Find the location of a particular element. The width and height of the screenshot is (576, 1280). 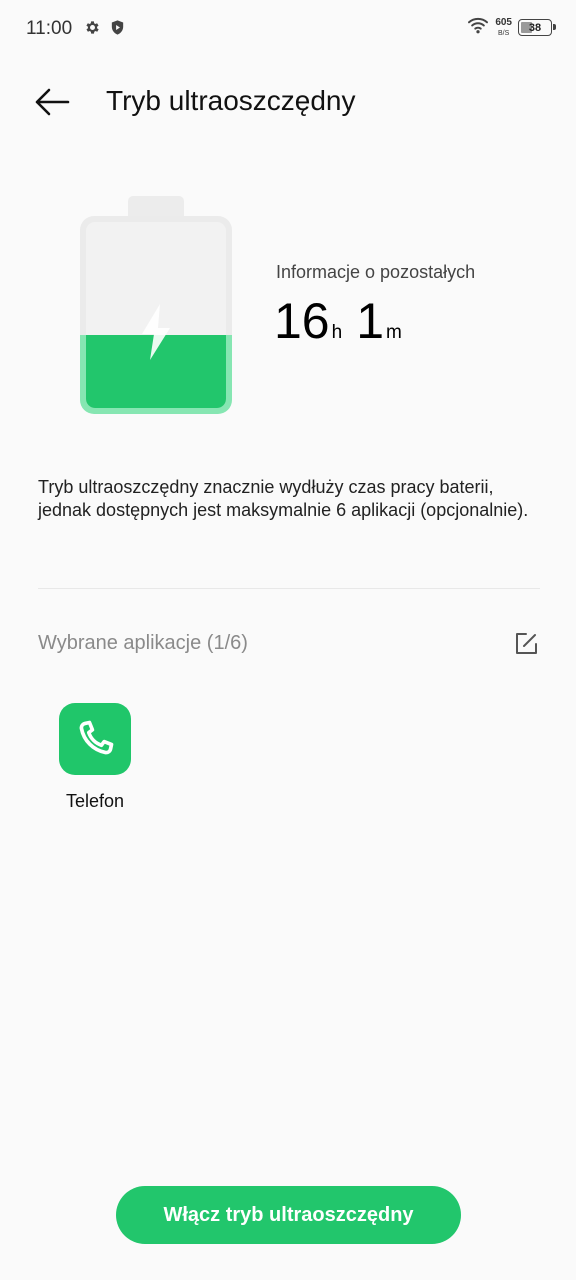

edit-apps-button is located at coordinates (526, 644).